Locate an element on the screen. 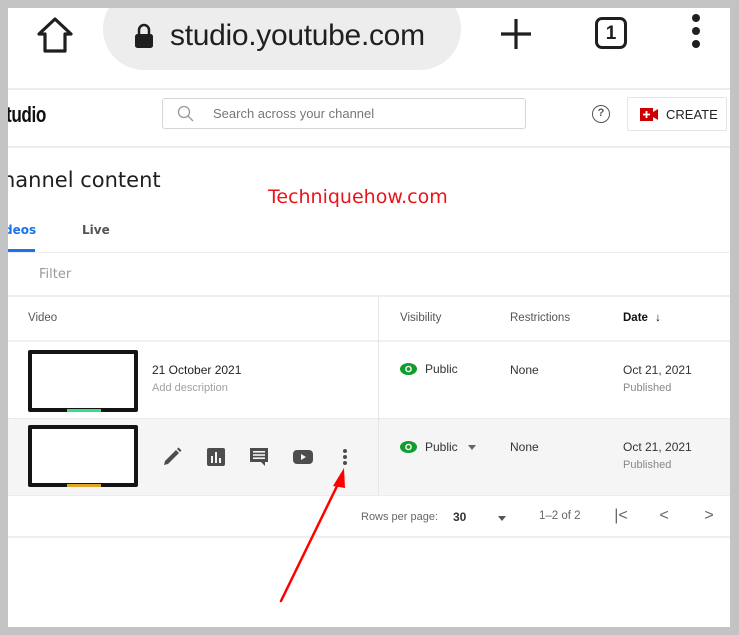 The width and height of the screenshot is (739, 635). visibility-dropdown: Public is located at coordinates (438, 447).